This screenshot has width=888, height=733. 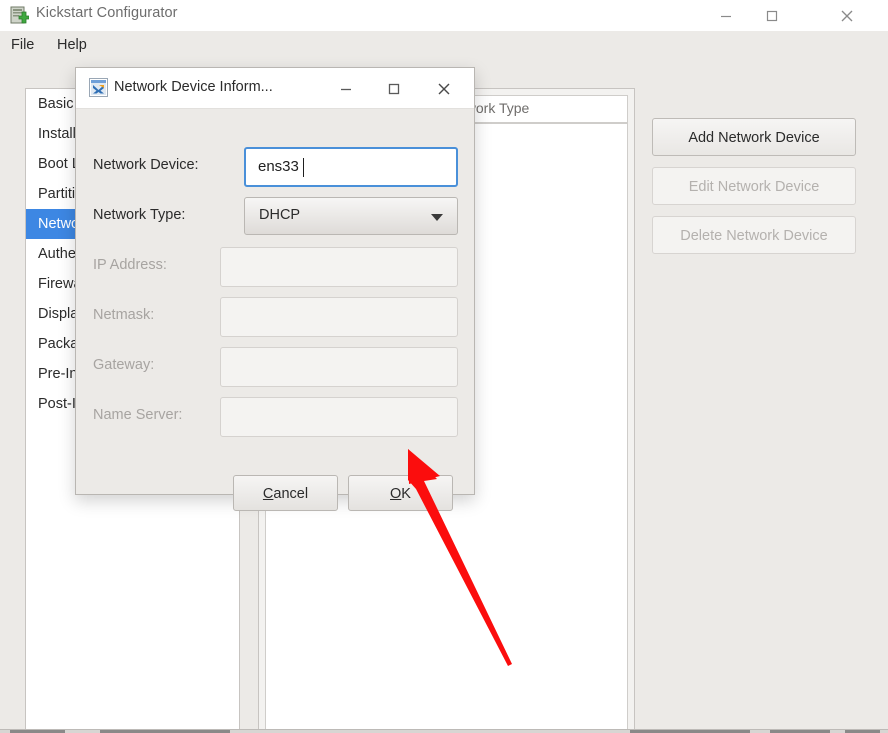 I want to click on window-close-button, so click(x=847, y=15).